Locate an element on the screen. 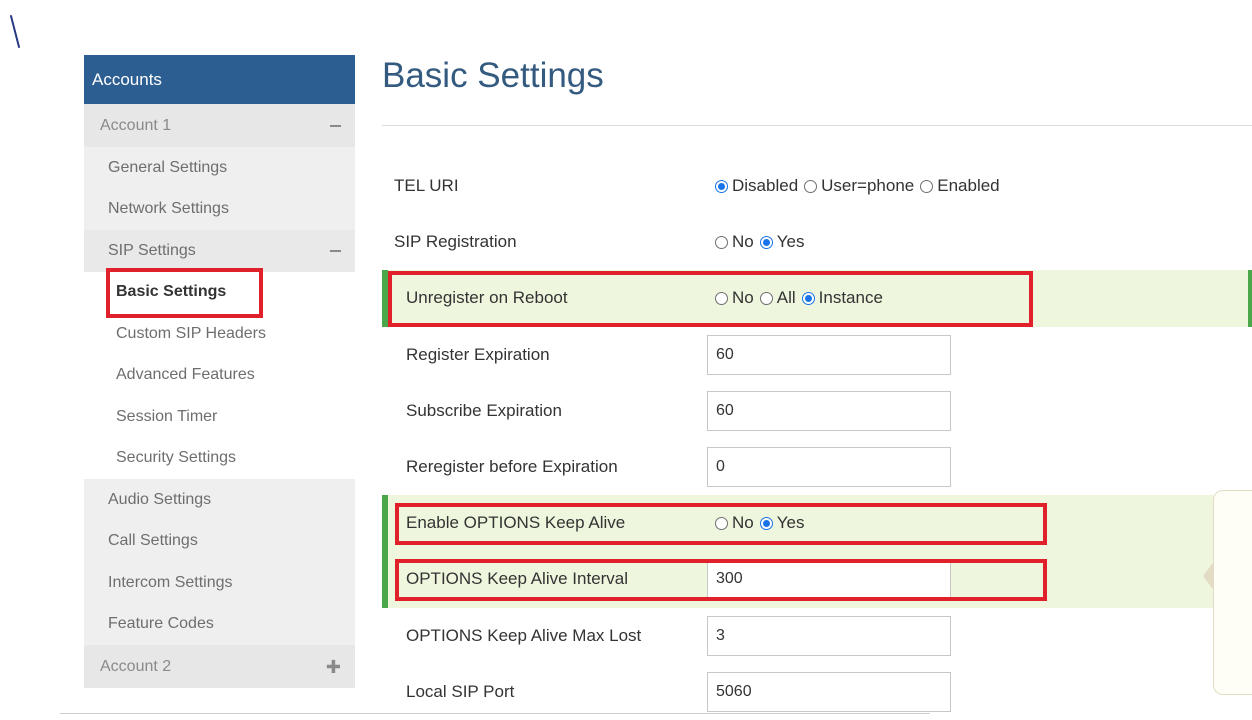 The height and width of the screenshot is (720, 1252). unregister-radio-group: No All Instance is located at coordinates (802, 298).